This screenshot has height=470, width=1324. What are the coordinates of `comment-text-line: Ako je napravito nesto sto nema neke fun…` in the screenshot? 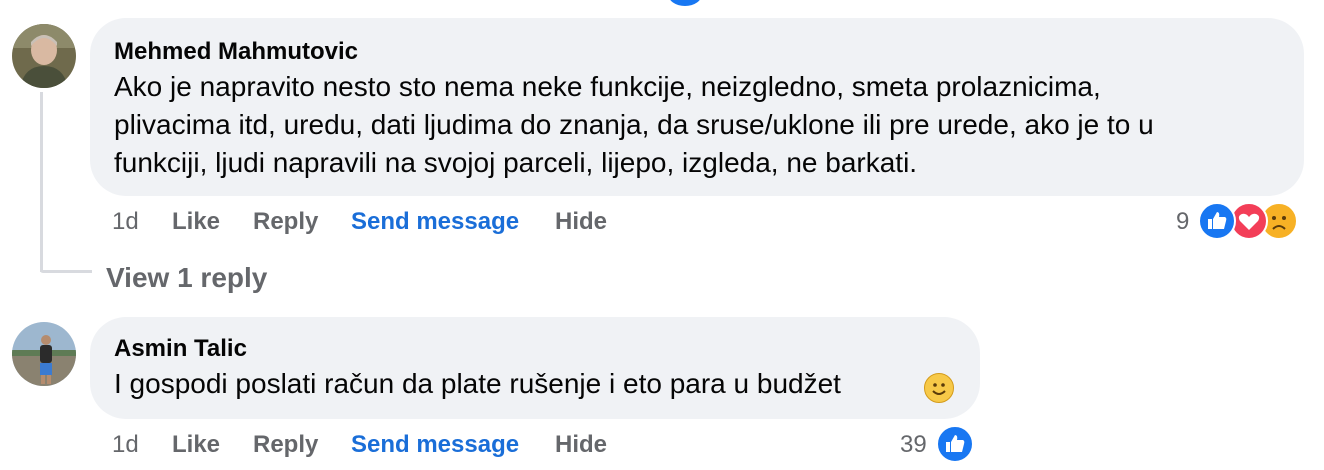 It's located at (607, 86).